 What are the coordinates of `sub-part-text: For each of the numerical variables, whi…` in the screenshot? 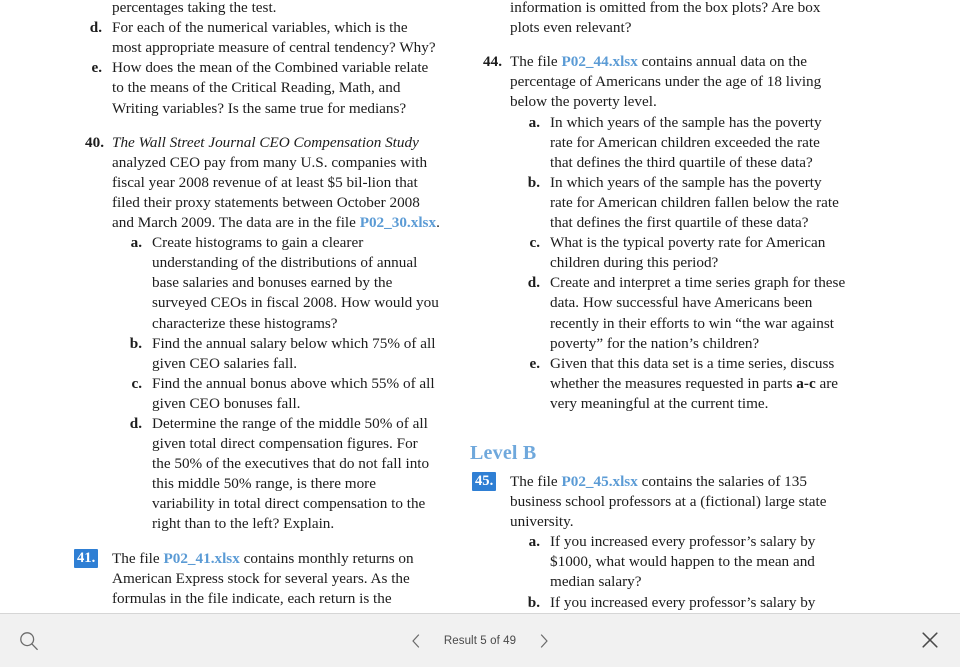 It's located at (274, 38).